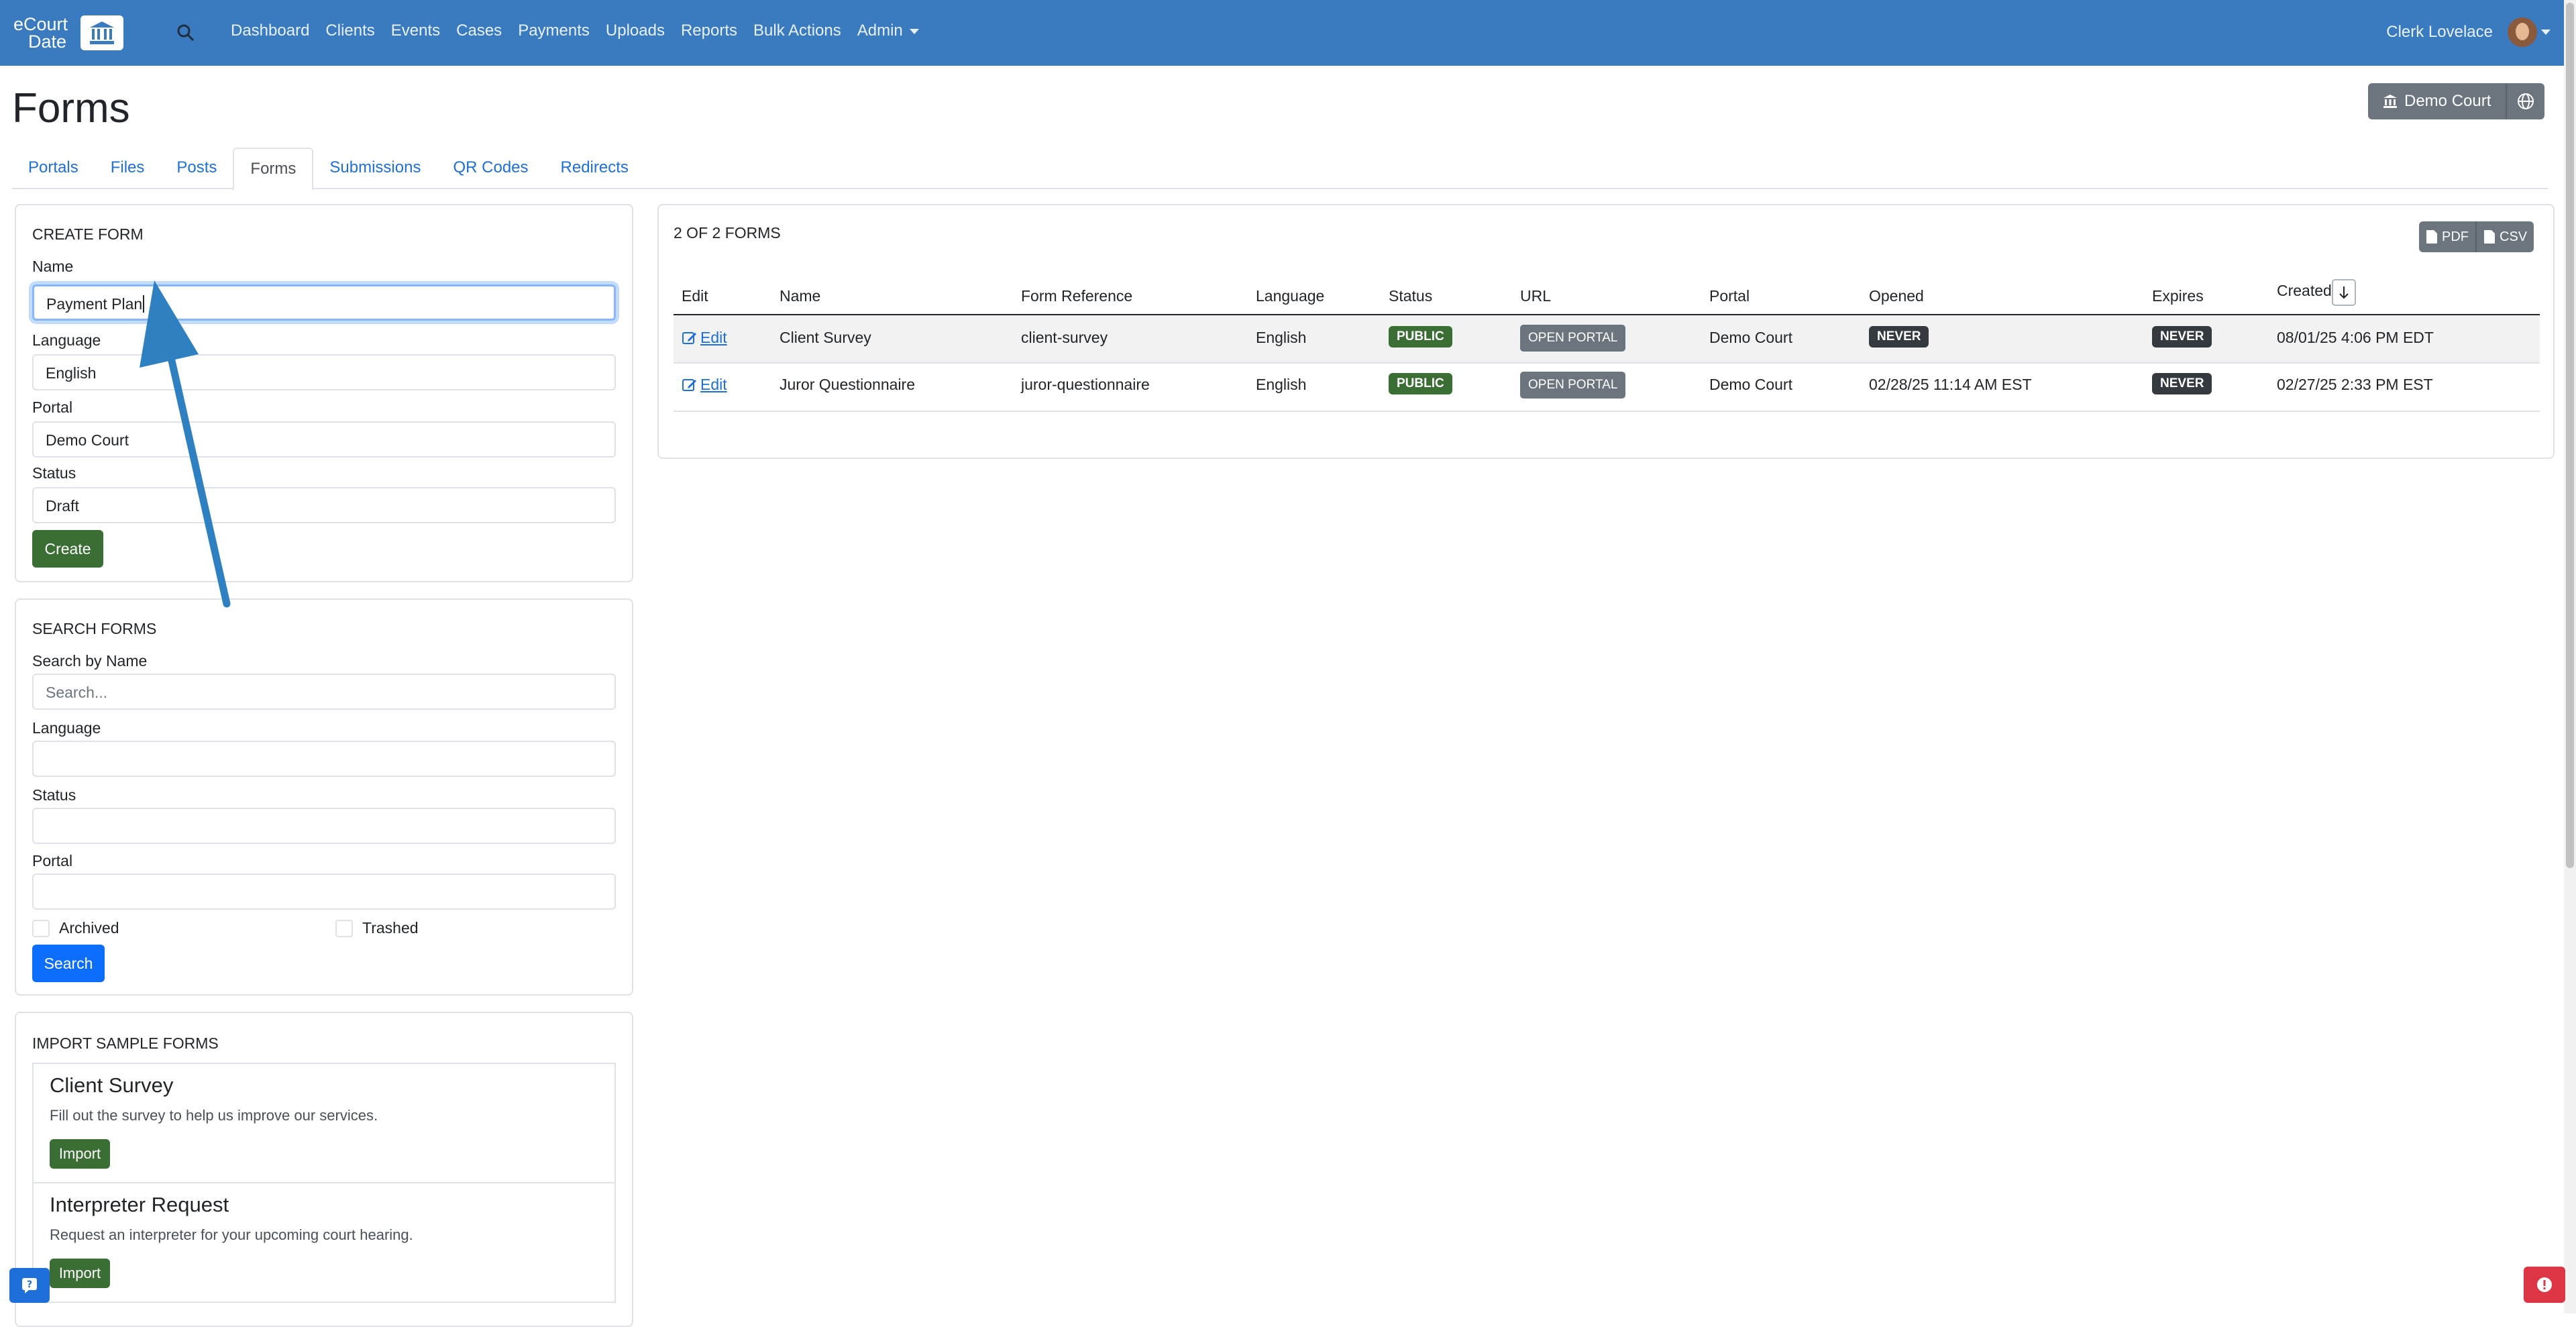 The height and width of the screenshot is (1327, 2576). Describe the element at coordinates (375, 168) in the screenshot. I see `tab-submissions: Submissions` at that location.